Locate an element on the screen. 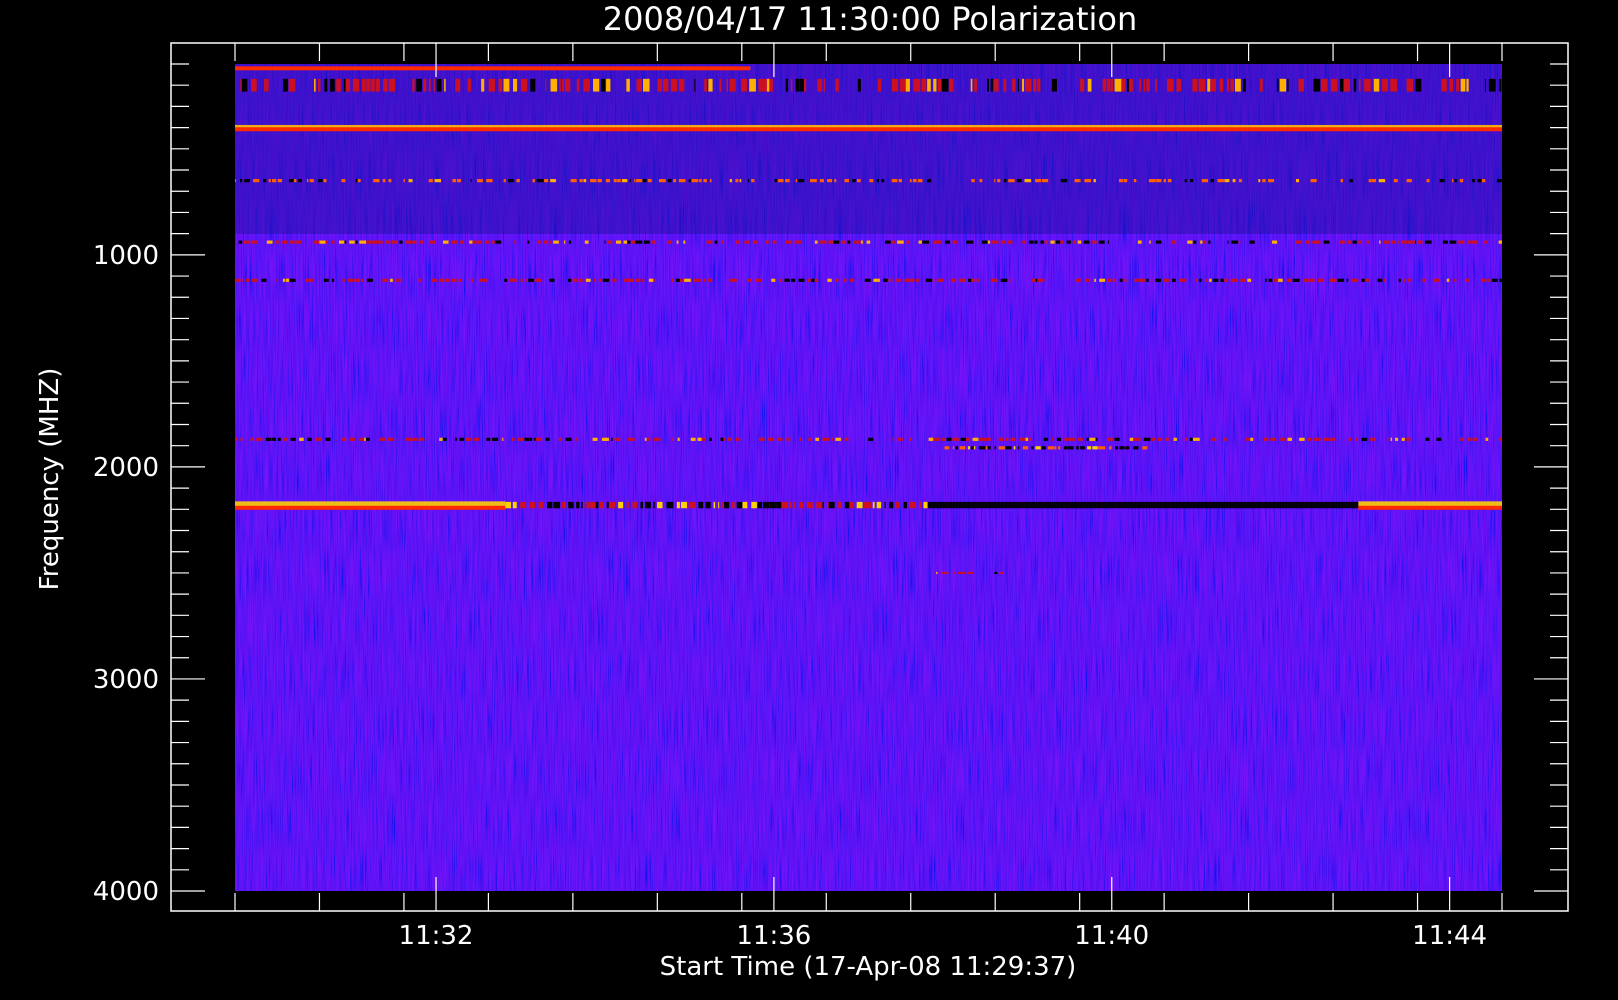 The height and width of the screenshot is (1000, 1618). y-tick-label: 1000 is located at coordinates (126, 256).